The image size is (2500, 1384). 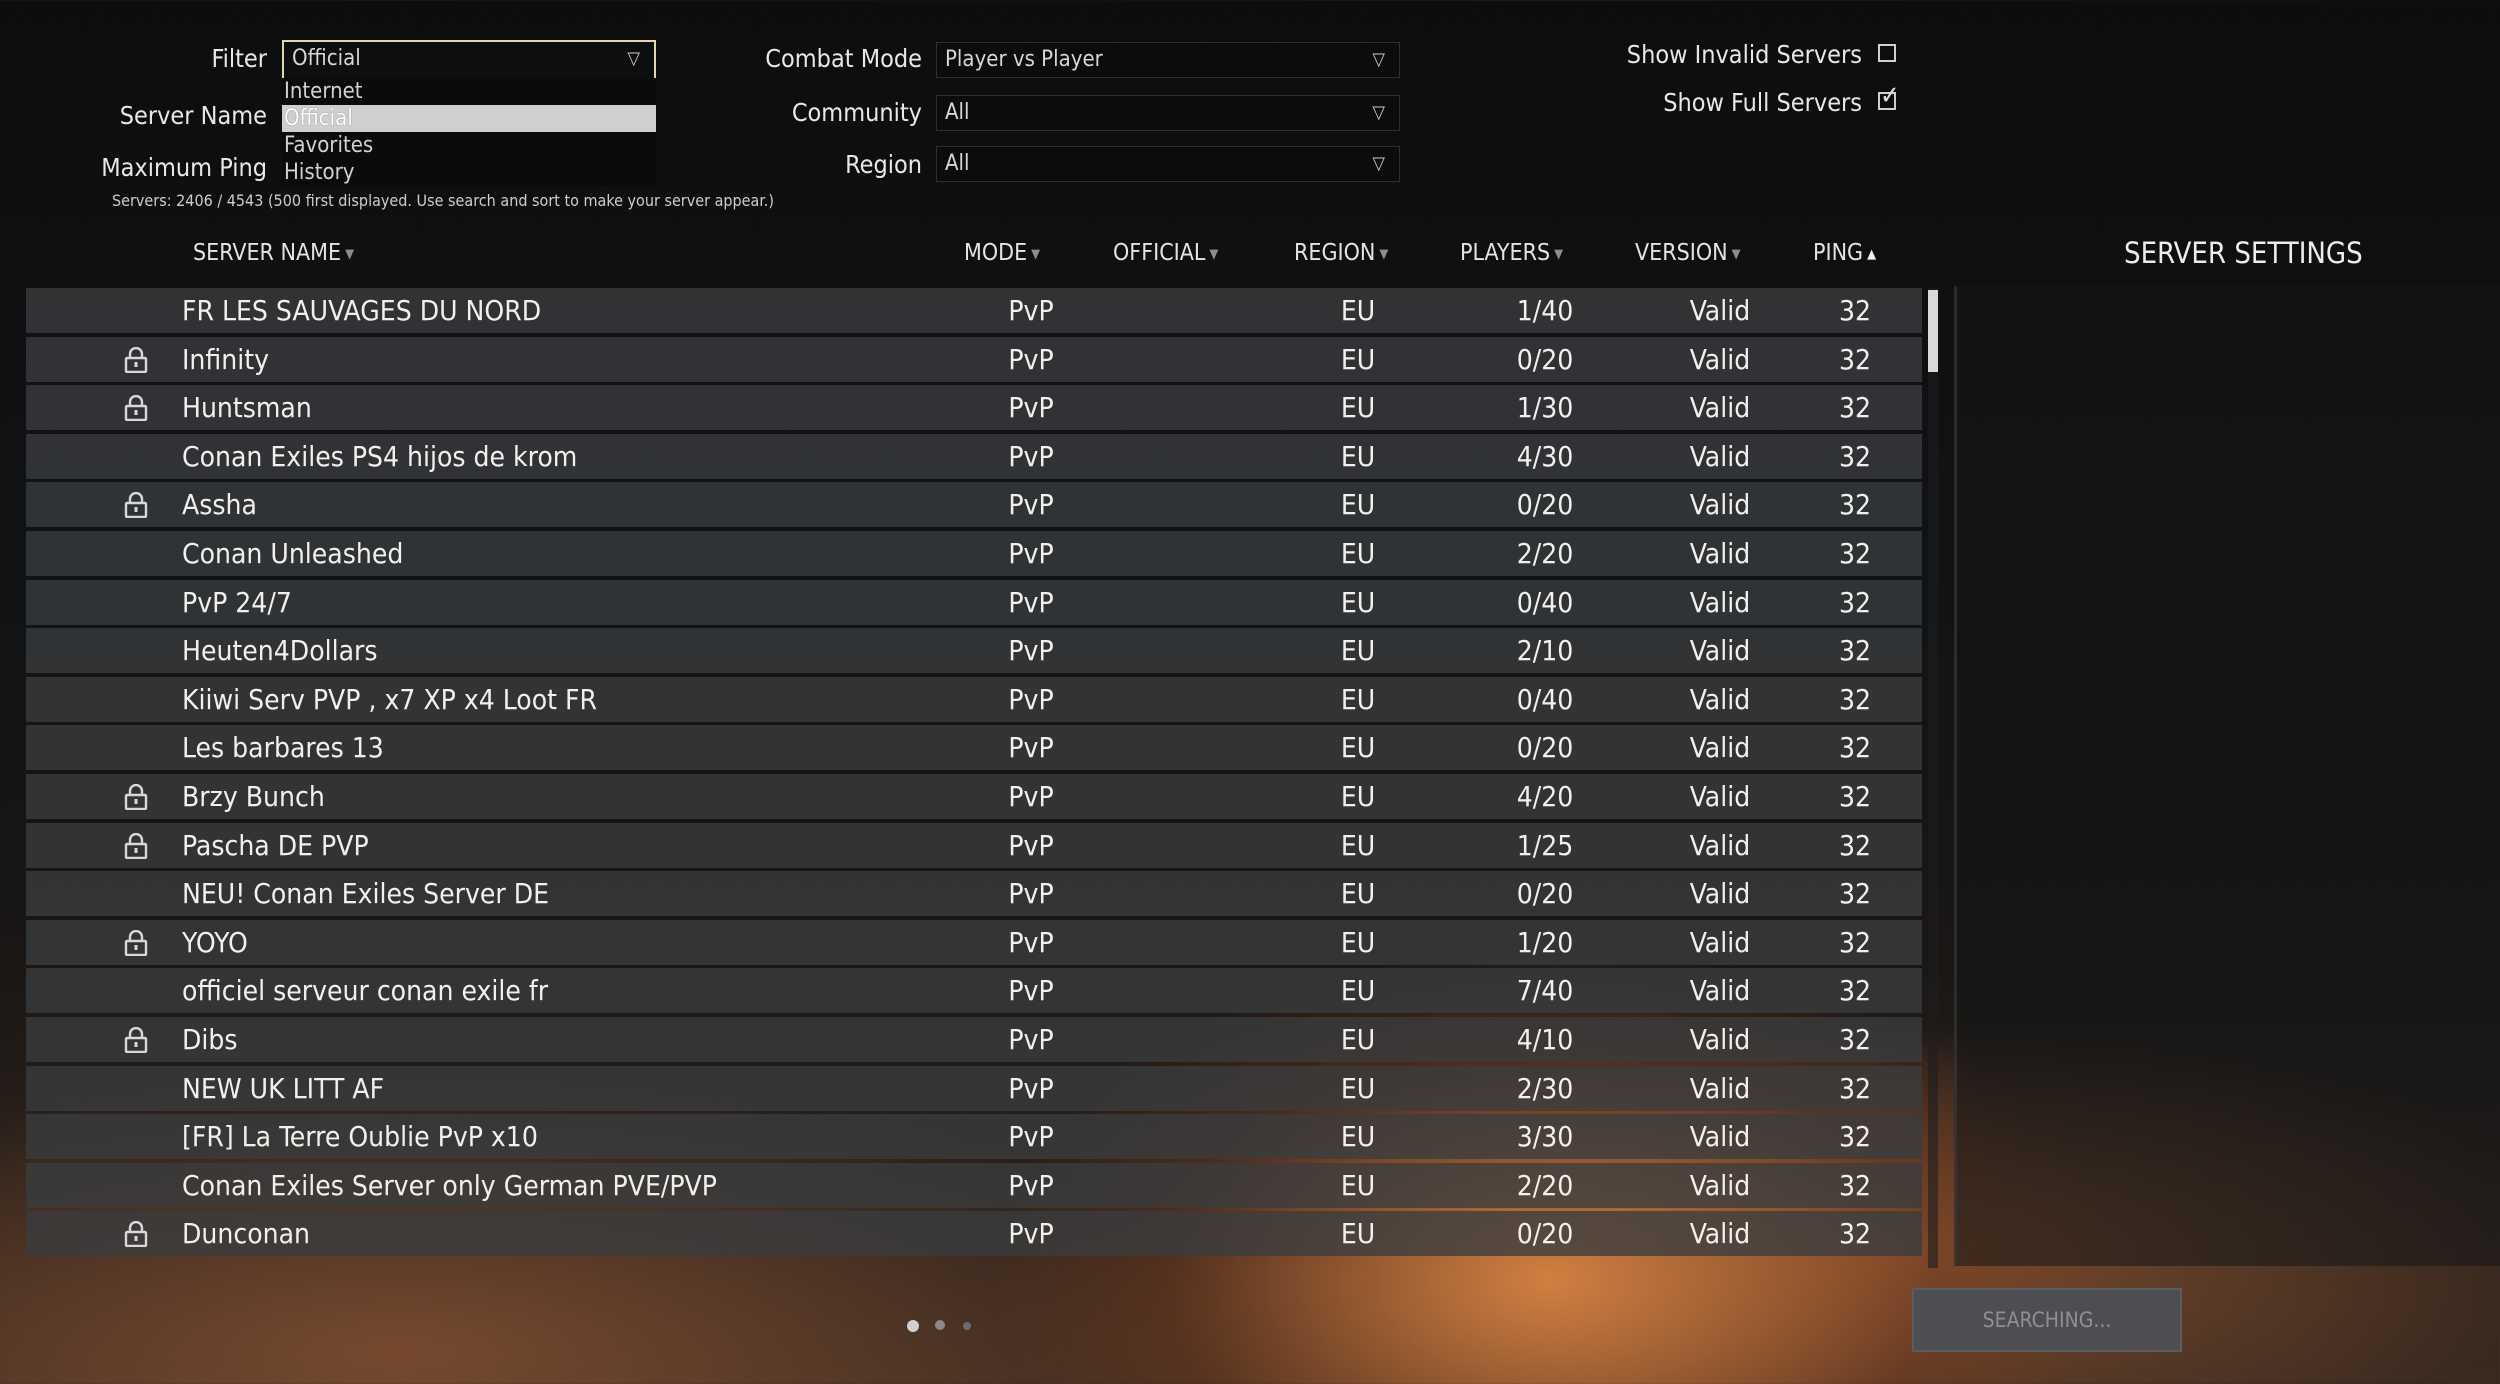 What do you see at coordinates (996, 253) in the screenshot?
I see `column-header-mode-label: MODE` at bounding box center [996, 253].